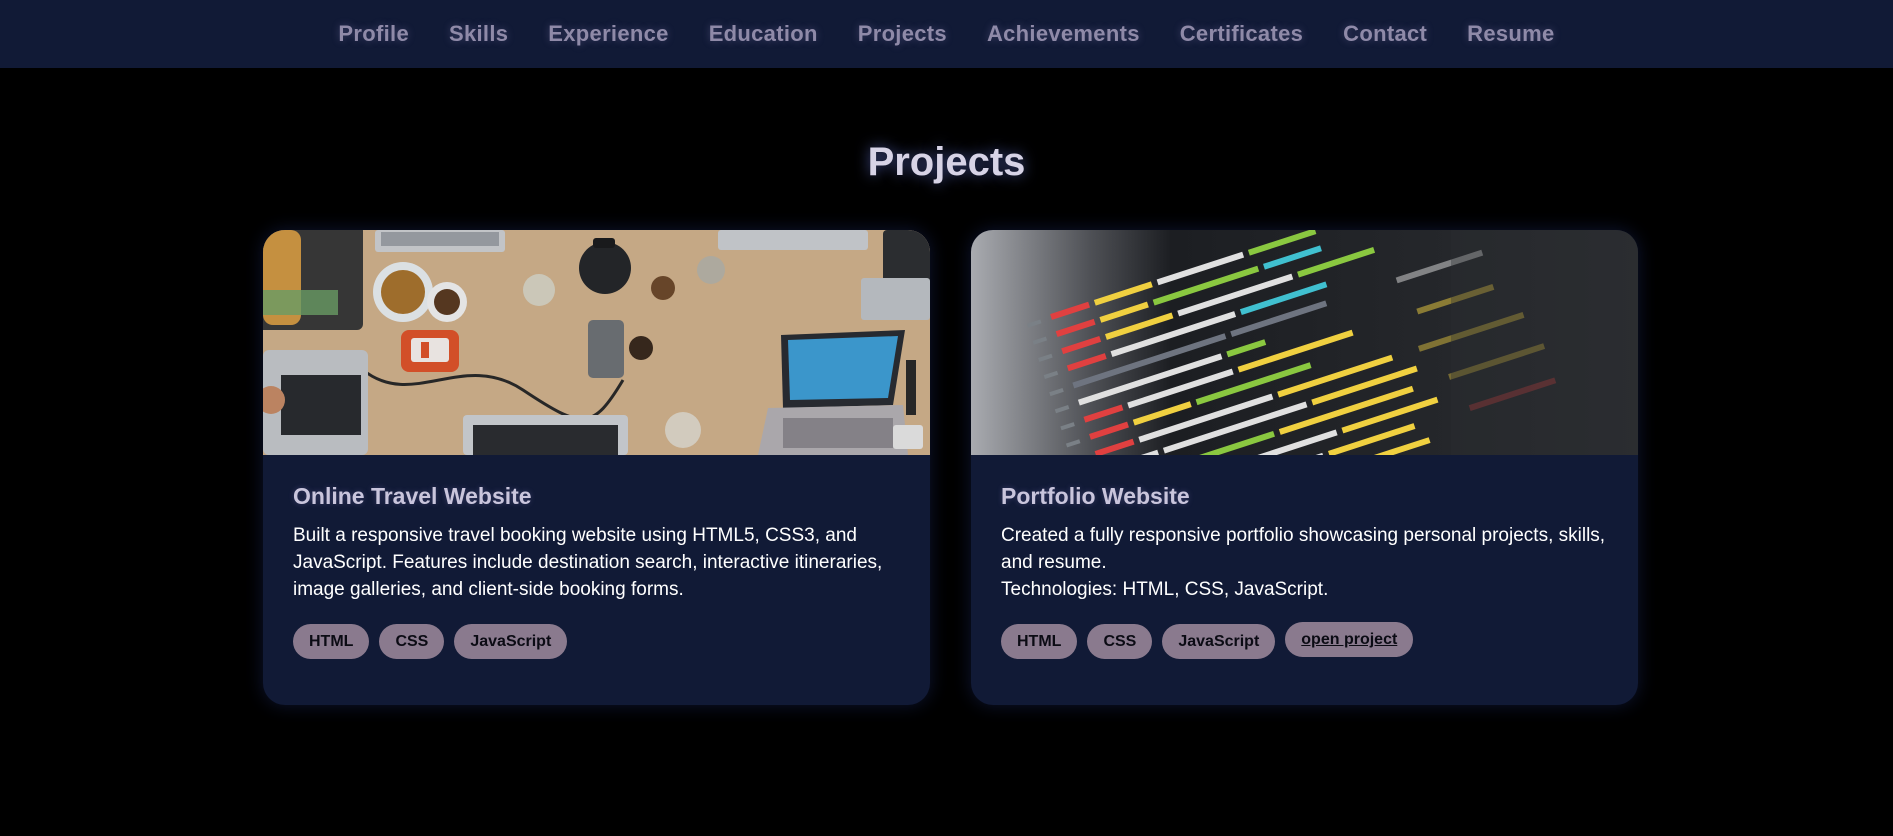 The image size is (1893, 836). Describe the element at coordinates (1241, 34) in the screenshot. I see `nav-link-certificates: Certificates` at that location.